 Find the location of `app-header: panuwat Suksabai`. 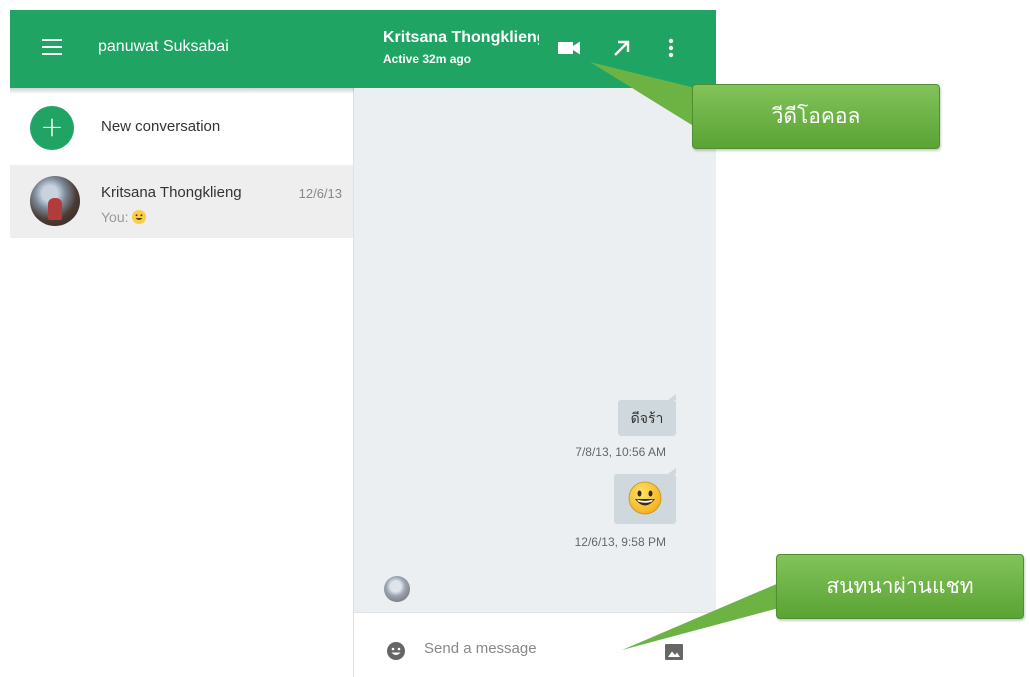

app-header: panuwat Suksabai is located at coordinates (181, 49).